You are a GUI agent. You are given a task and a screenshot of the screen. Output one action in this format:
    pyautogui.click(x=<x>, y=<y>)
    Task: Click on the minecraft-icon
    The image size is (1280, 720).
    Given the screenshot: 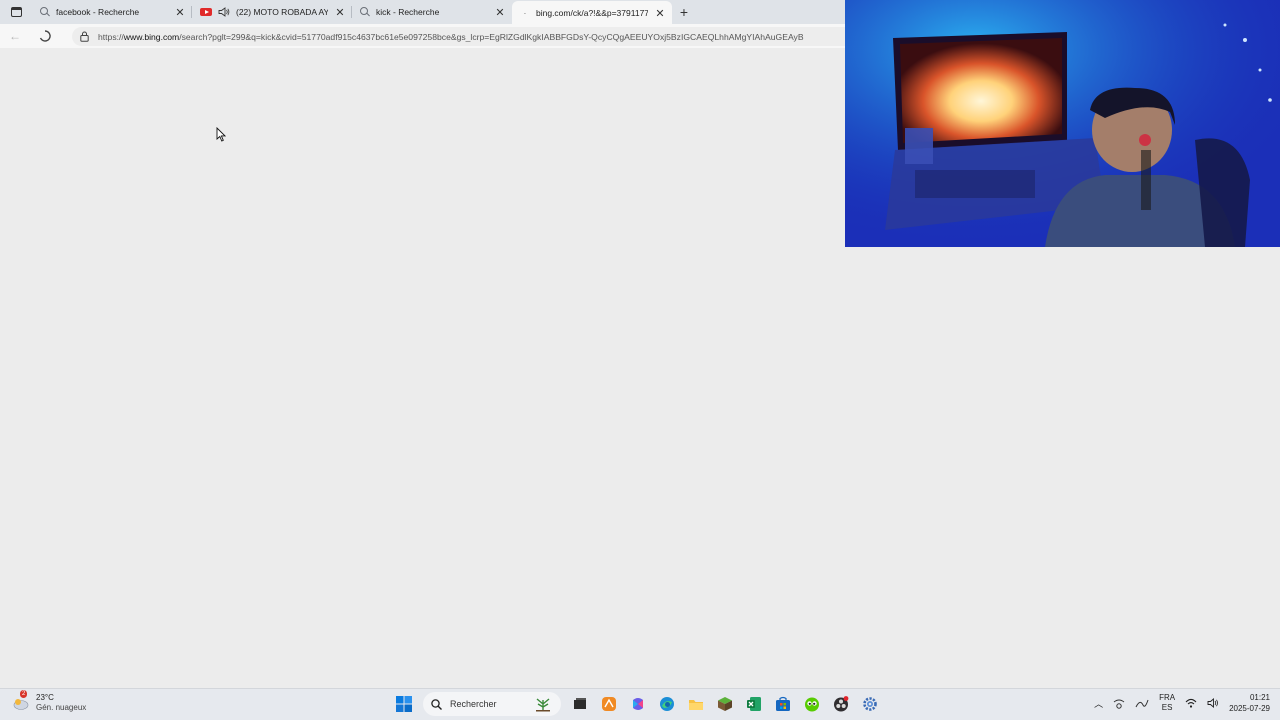 What is the action you would take?
    pyautogui.click(x=725, y=704)
    